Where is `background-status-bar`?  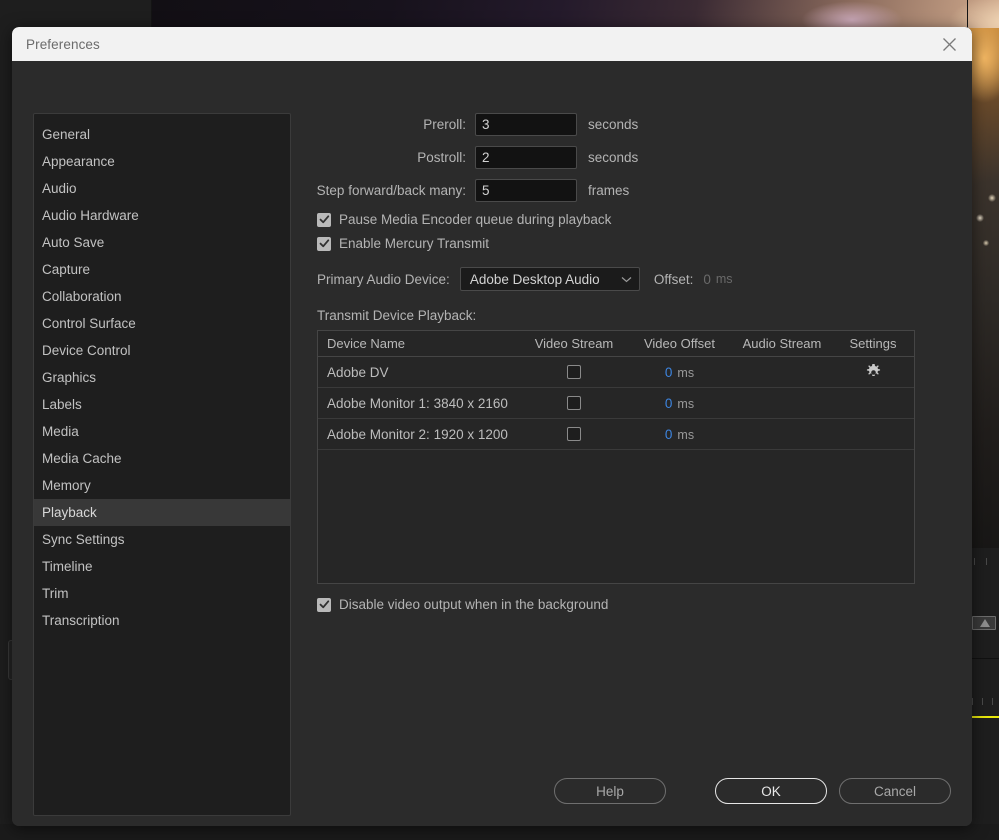 background-status-bar is located at coordinates (499, 832).